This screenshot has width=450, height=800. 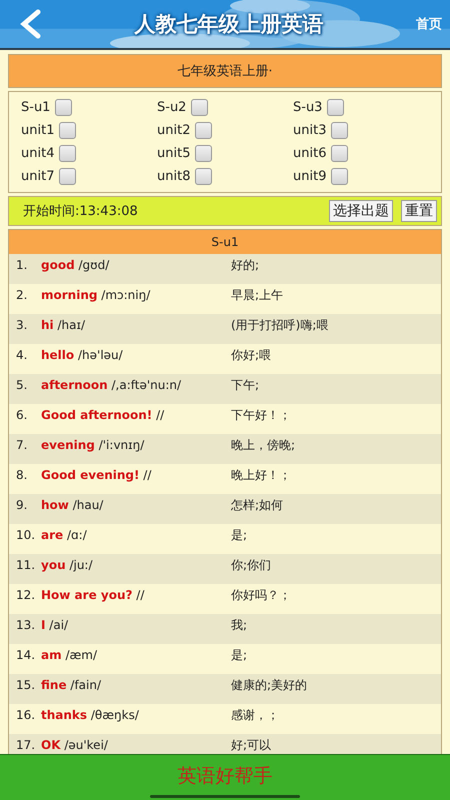 What do you see at coordinates (37, 176) in the screenshot?
I see `unit-label: unit7` at bounding box center [37, 176].